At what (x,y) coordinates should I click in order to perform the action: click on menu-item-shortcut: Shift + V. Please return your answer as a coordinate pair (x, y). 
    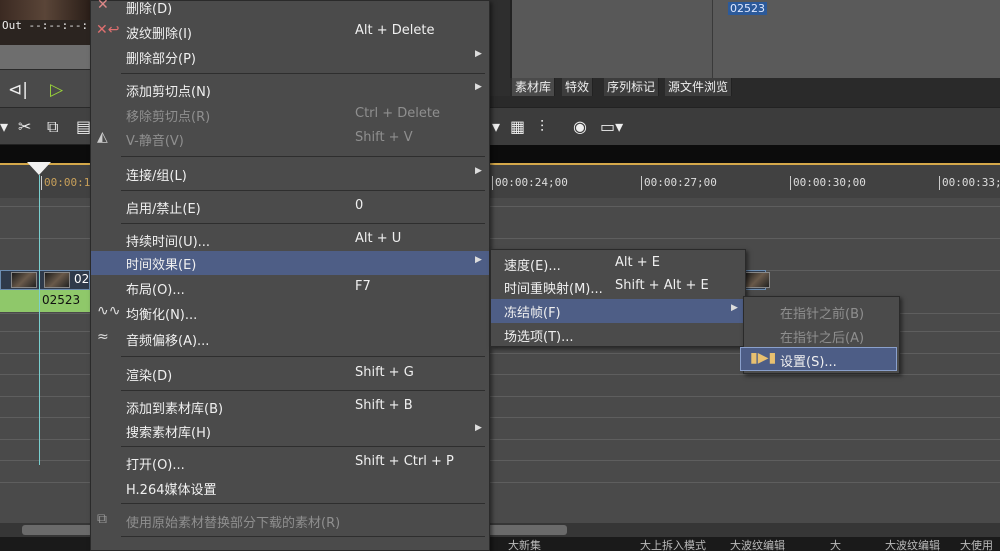
    Looking at the image, I should click on (384, 137).